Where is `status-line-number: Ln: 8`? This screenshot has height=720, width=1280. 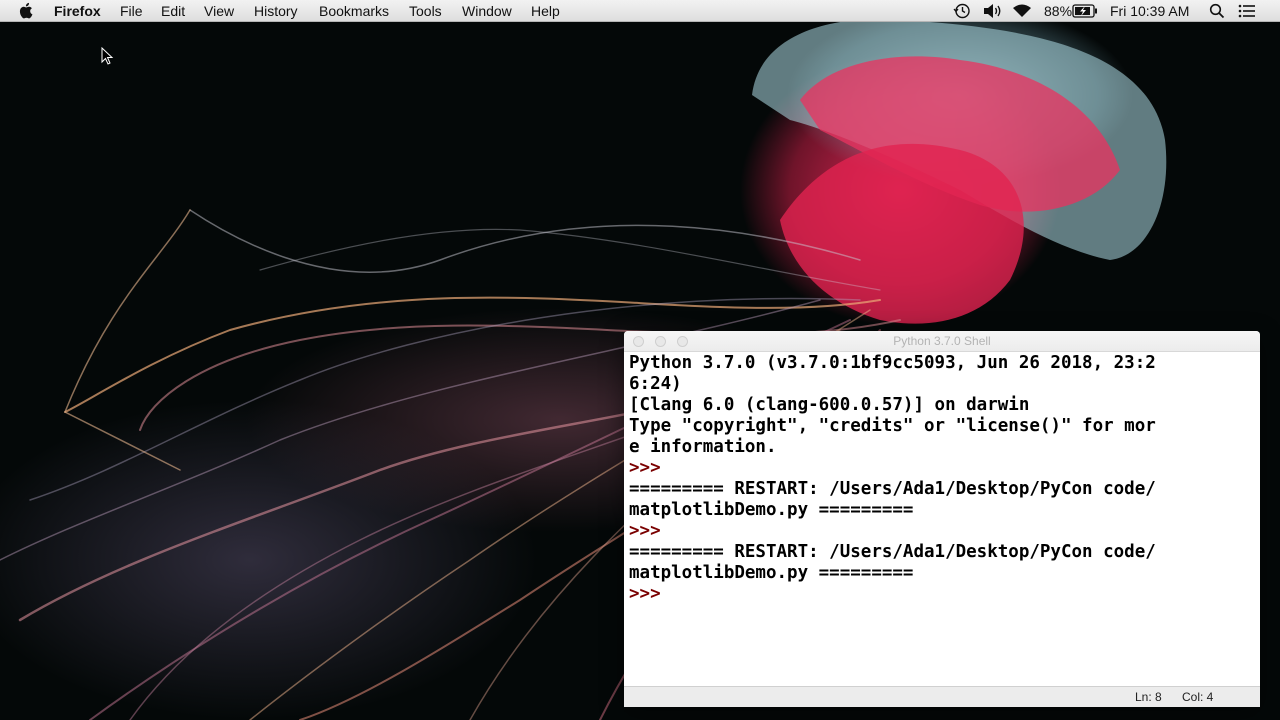 status-line-number: Ln: 8 is located at coordinates (1148, 697).